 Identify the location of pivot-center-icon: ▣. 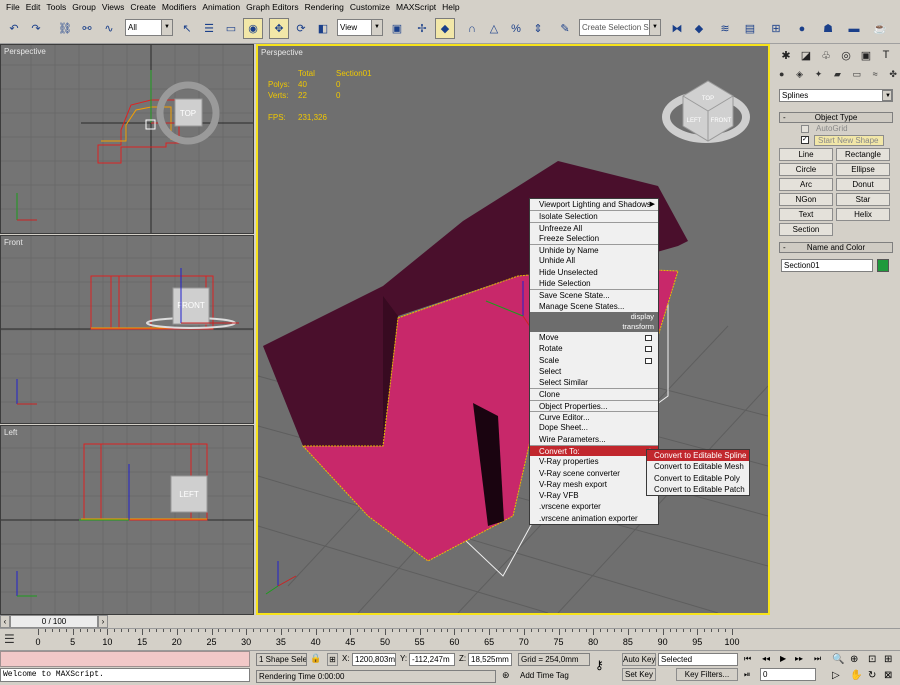
(397, 28).